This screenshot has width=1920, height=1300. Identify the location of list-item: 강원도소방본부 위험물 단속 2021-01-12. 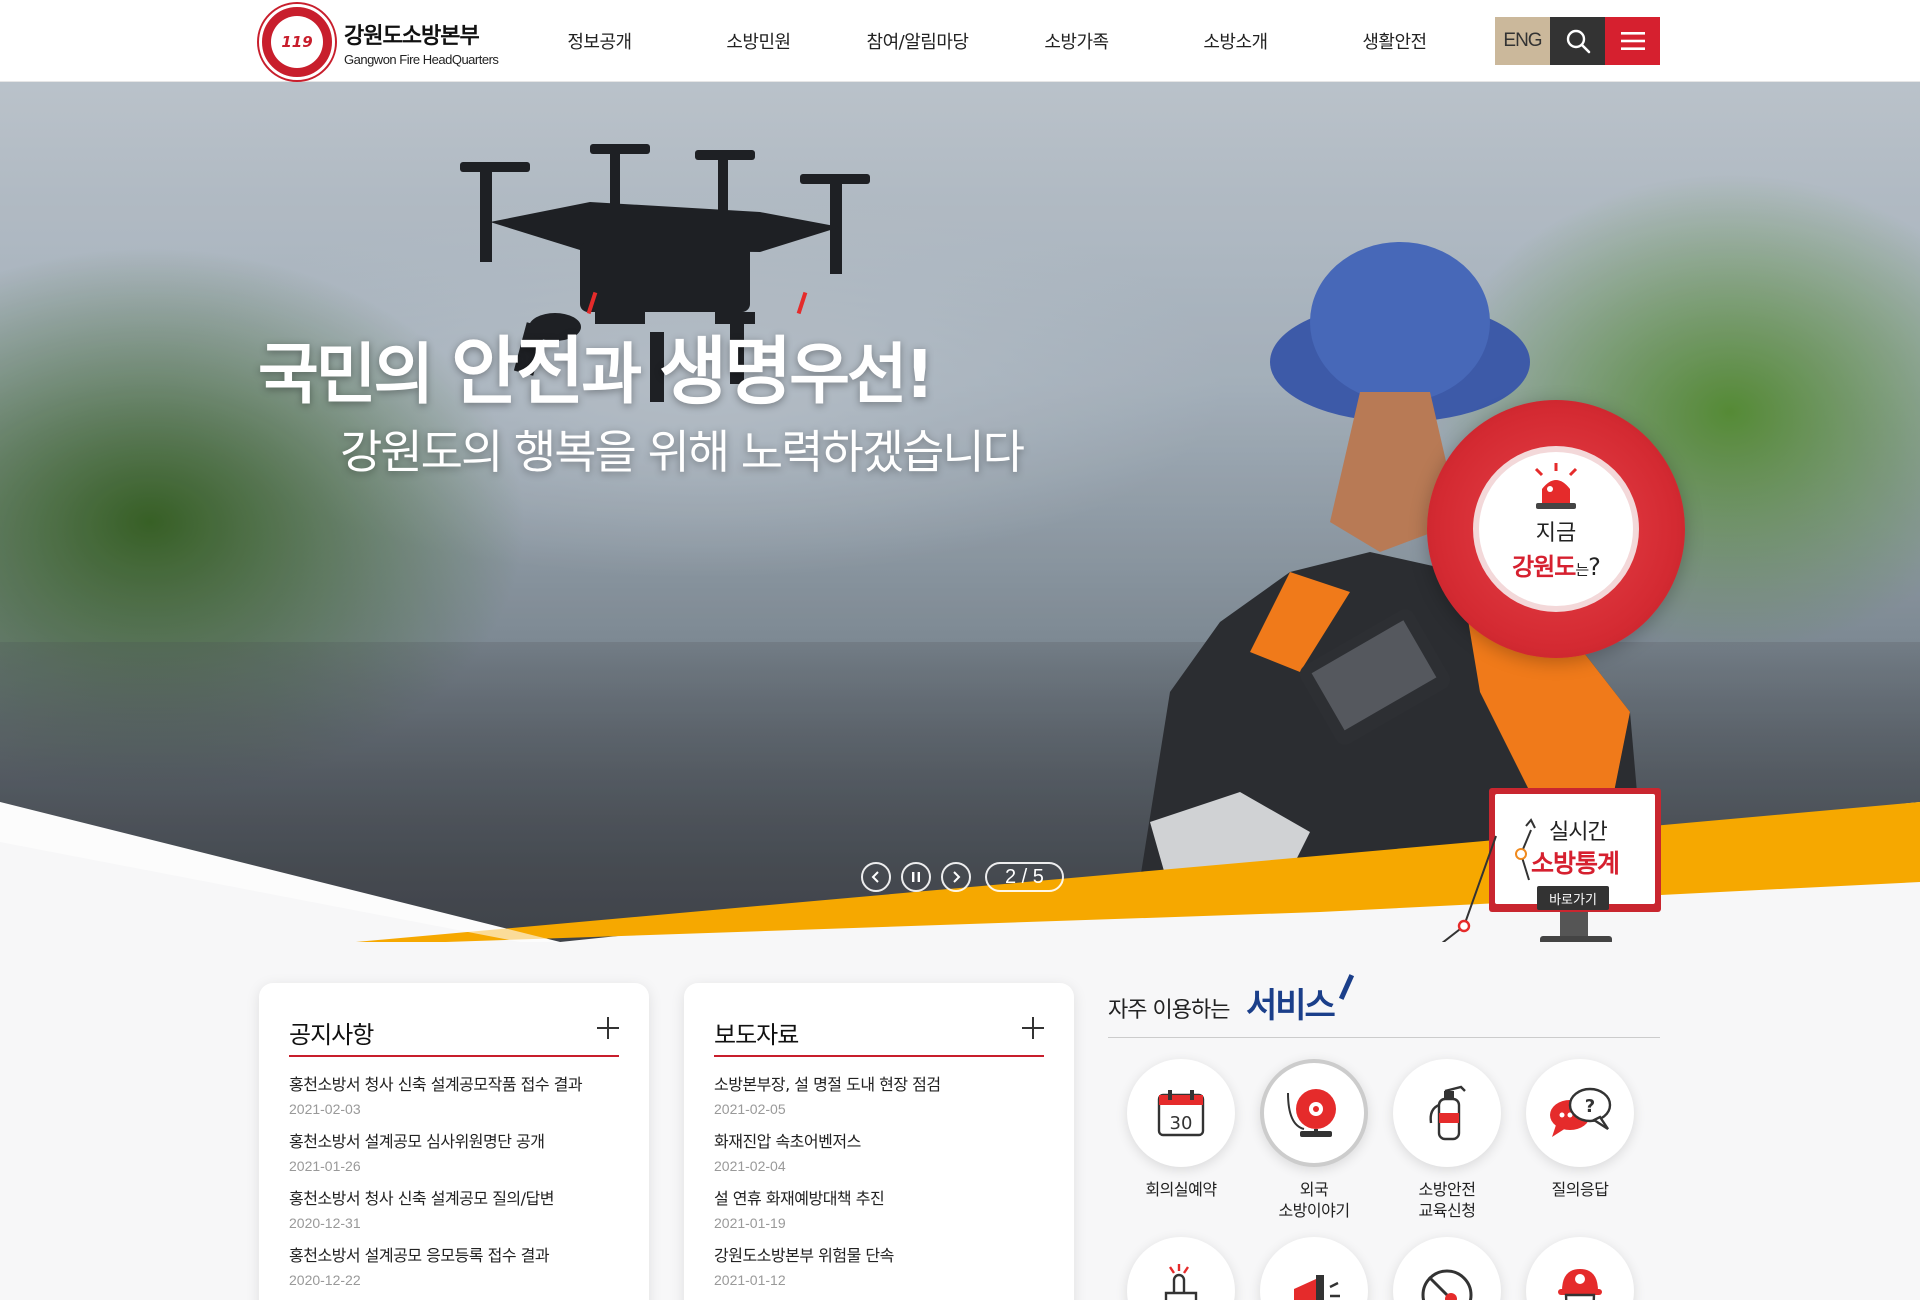
(879, 1270).